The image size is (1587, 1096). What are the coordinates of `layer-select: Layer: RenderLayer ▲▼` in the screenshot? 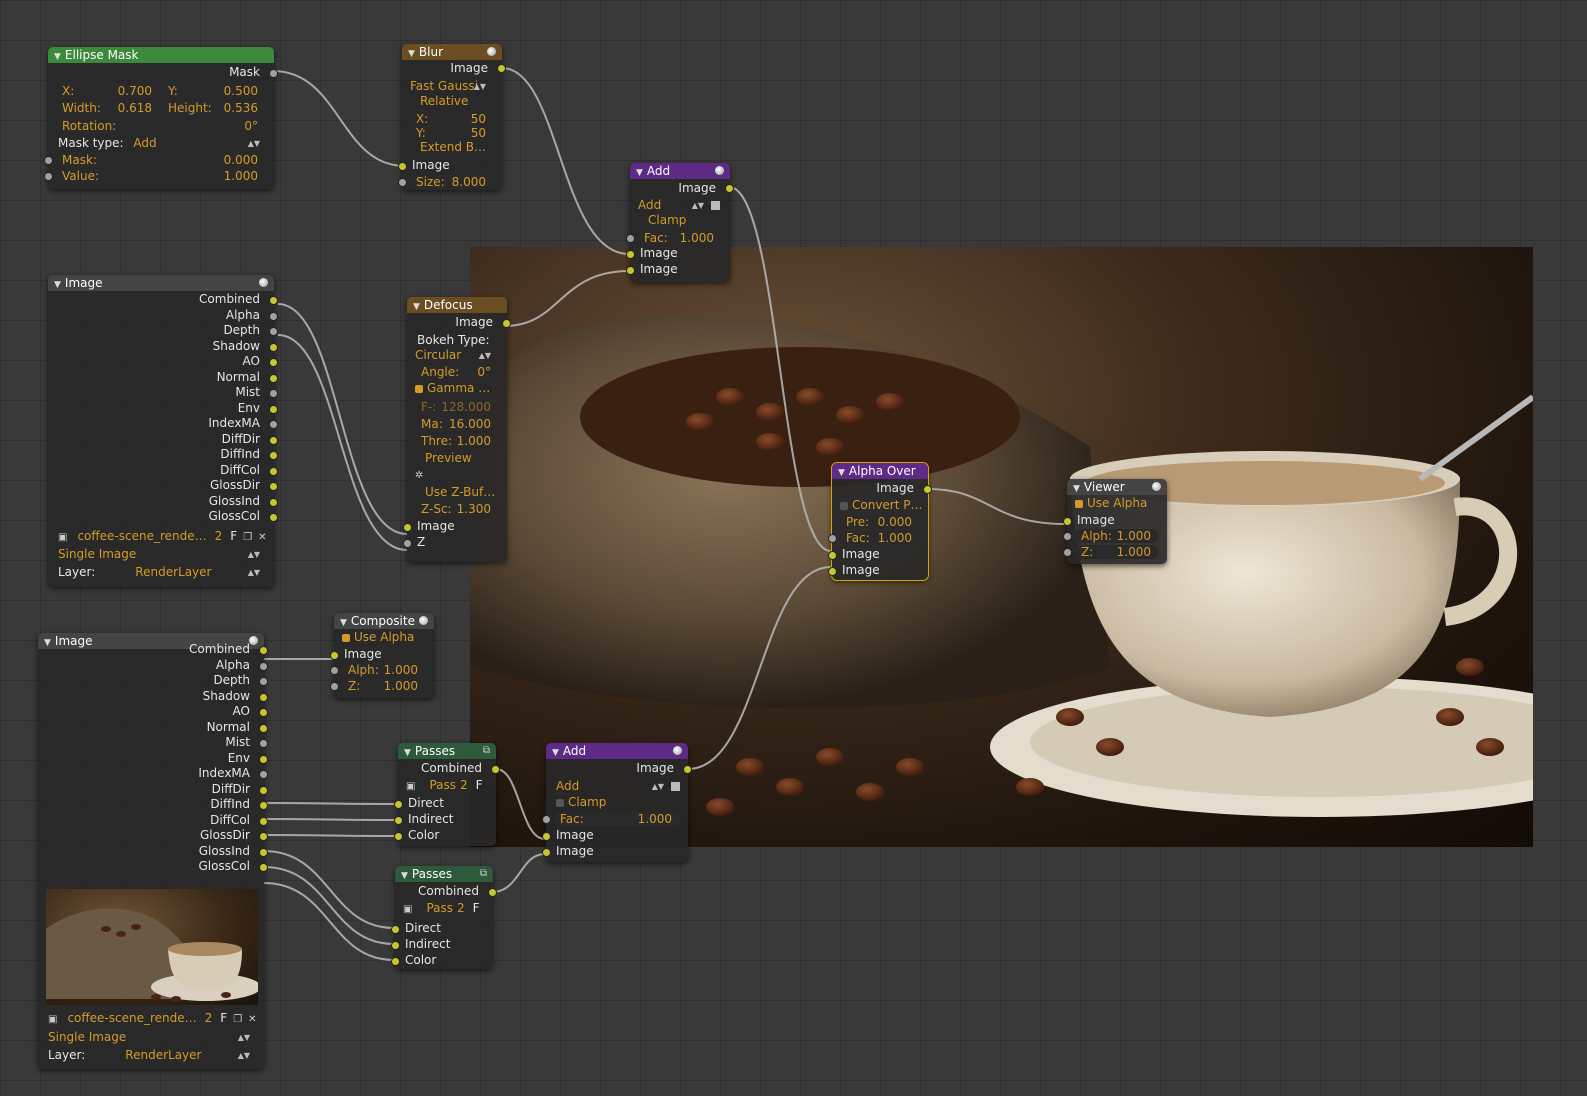 It's located at (163, 572).